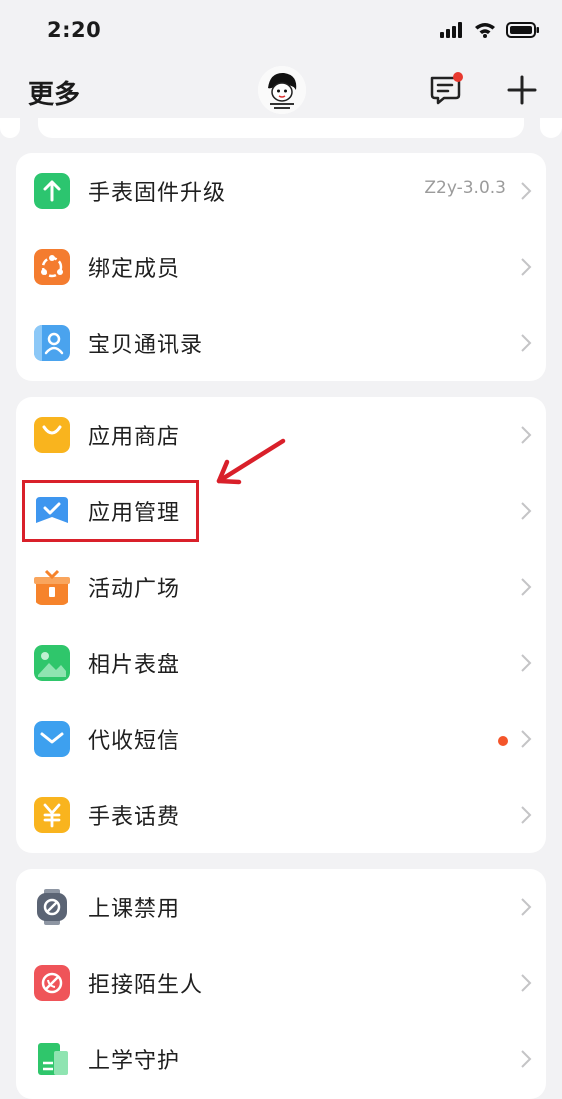  Describe the element at coordinates (281, 32) in the screenshot. I see `status-bar: 2:20` at that location.